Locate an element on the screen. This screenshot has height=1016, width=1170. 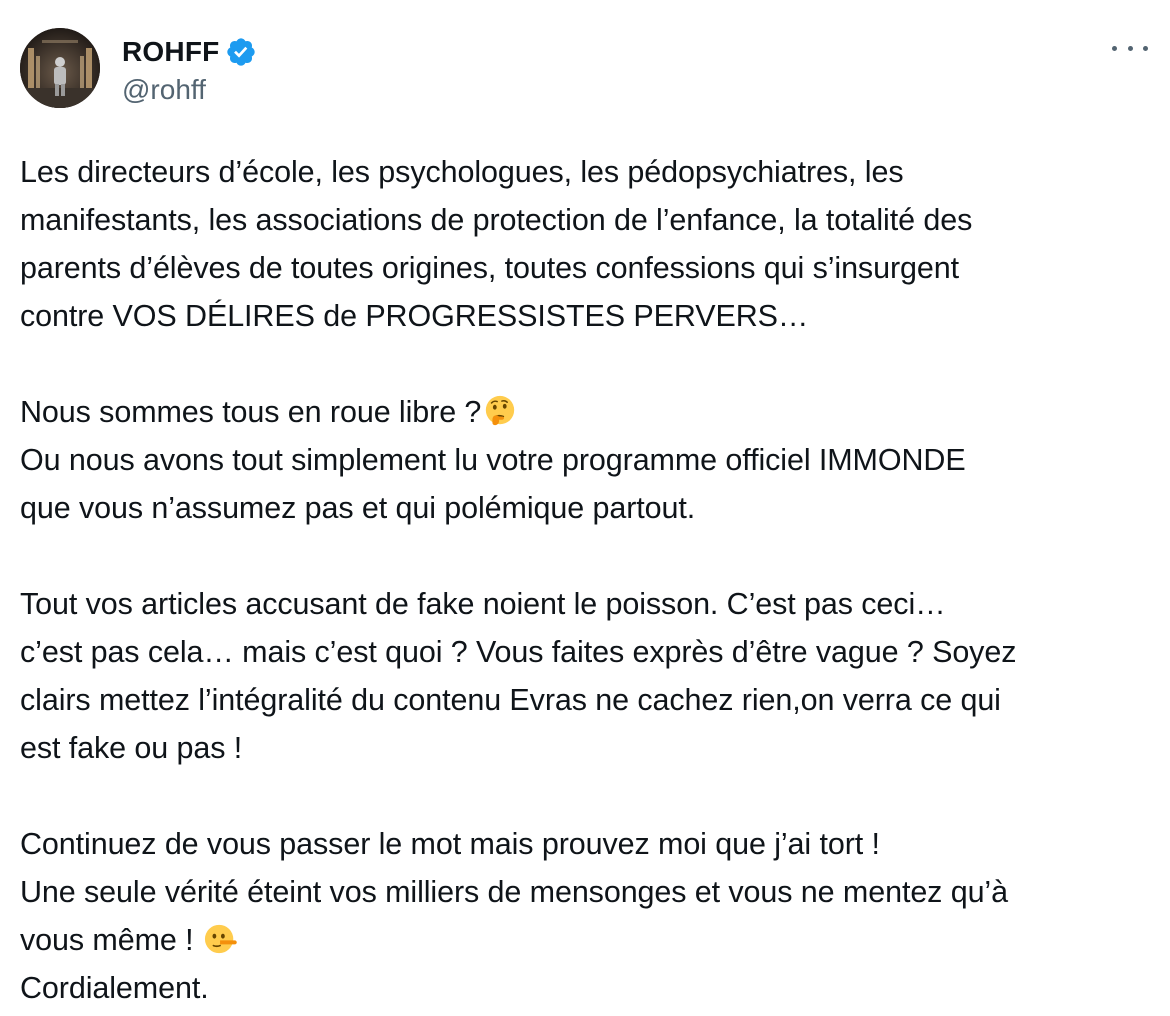
display-name: ROHFF is located at coordinates (170, 52).